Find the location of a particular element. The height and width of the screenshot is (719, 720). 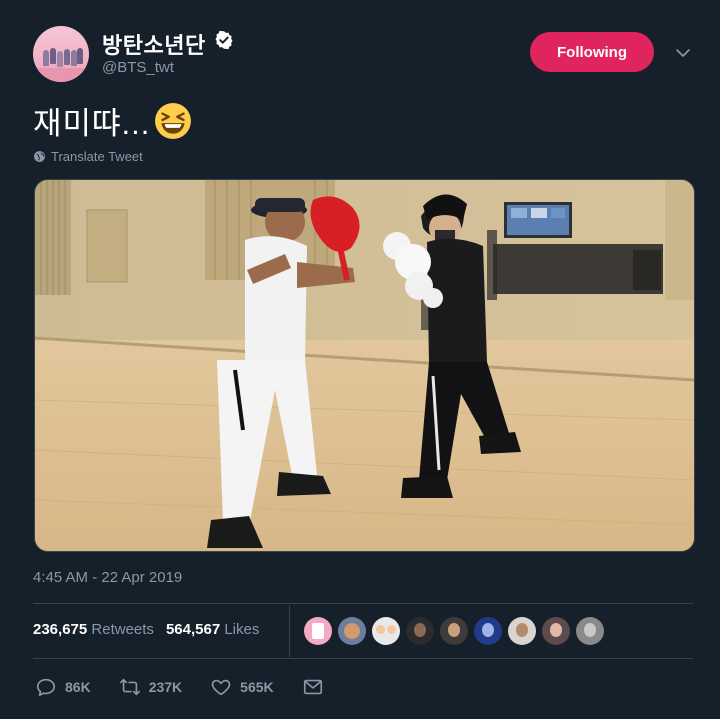

retweet-icon is located at coordinates (129, 687).